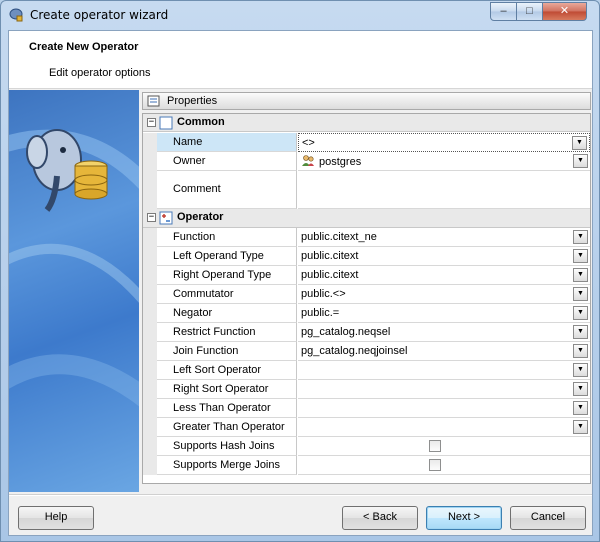  I want to click on property-row-left-operand-type: Left Operand Type public.citext ▼, so click(366, 256).